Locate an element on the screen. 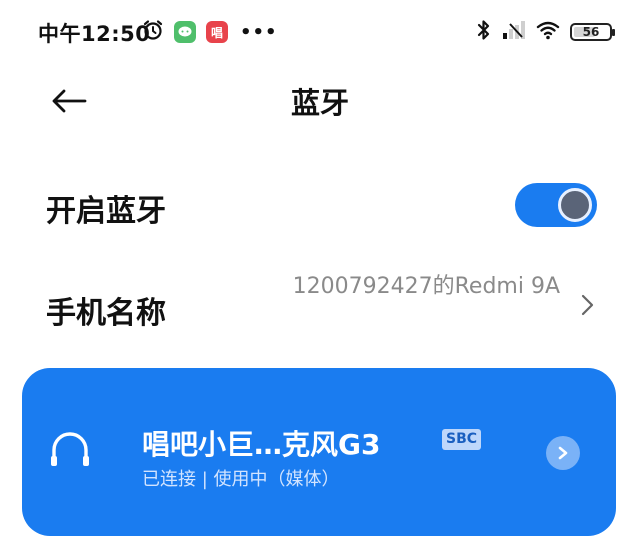 This screenshot has width=640, height=552. headphone-icon is located at coordinates (70, 449).